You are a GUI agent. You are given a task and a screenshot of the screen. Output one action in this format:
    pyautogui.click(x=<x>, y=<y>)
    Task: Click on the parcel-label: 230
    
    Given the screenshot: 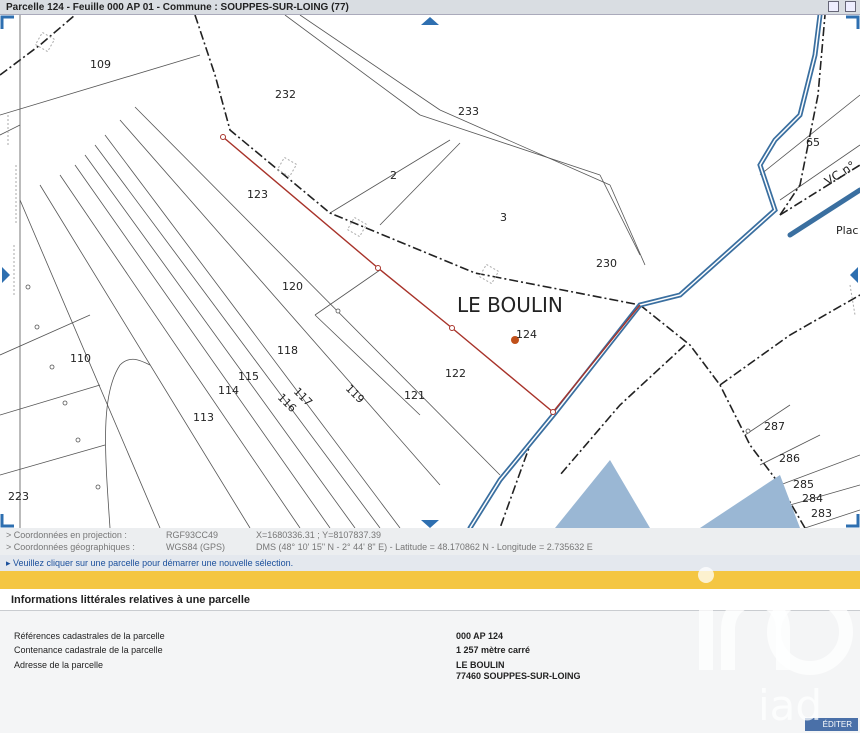 What is the action you would take?
    pyautogui.click(x=606, y=263)
    